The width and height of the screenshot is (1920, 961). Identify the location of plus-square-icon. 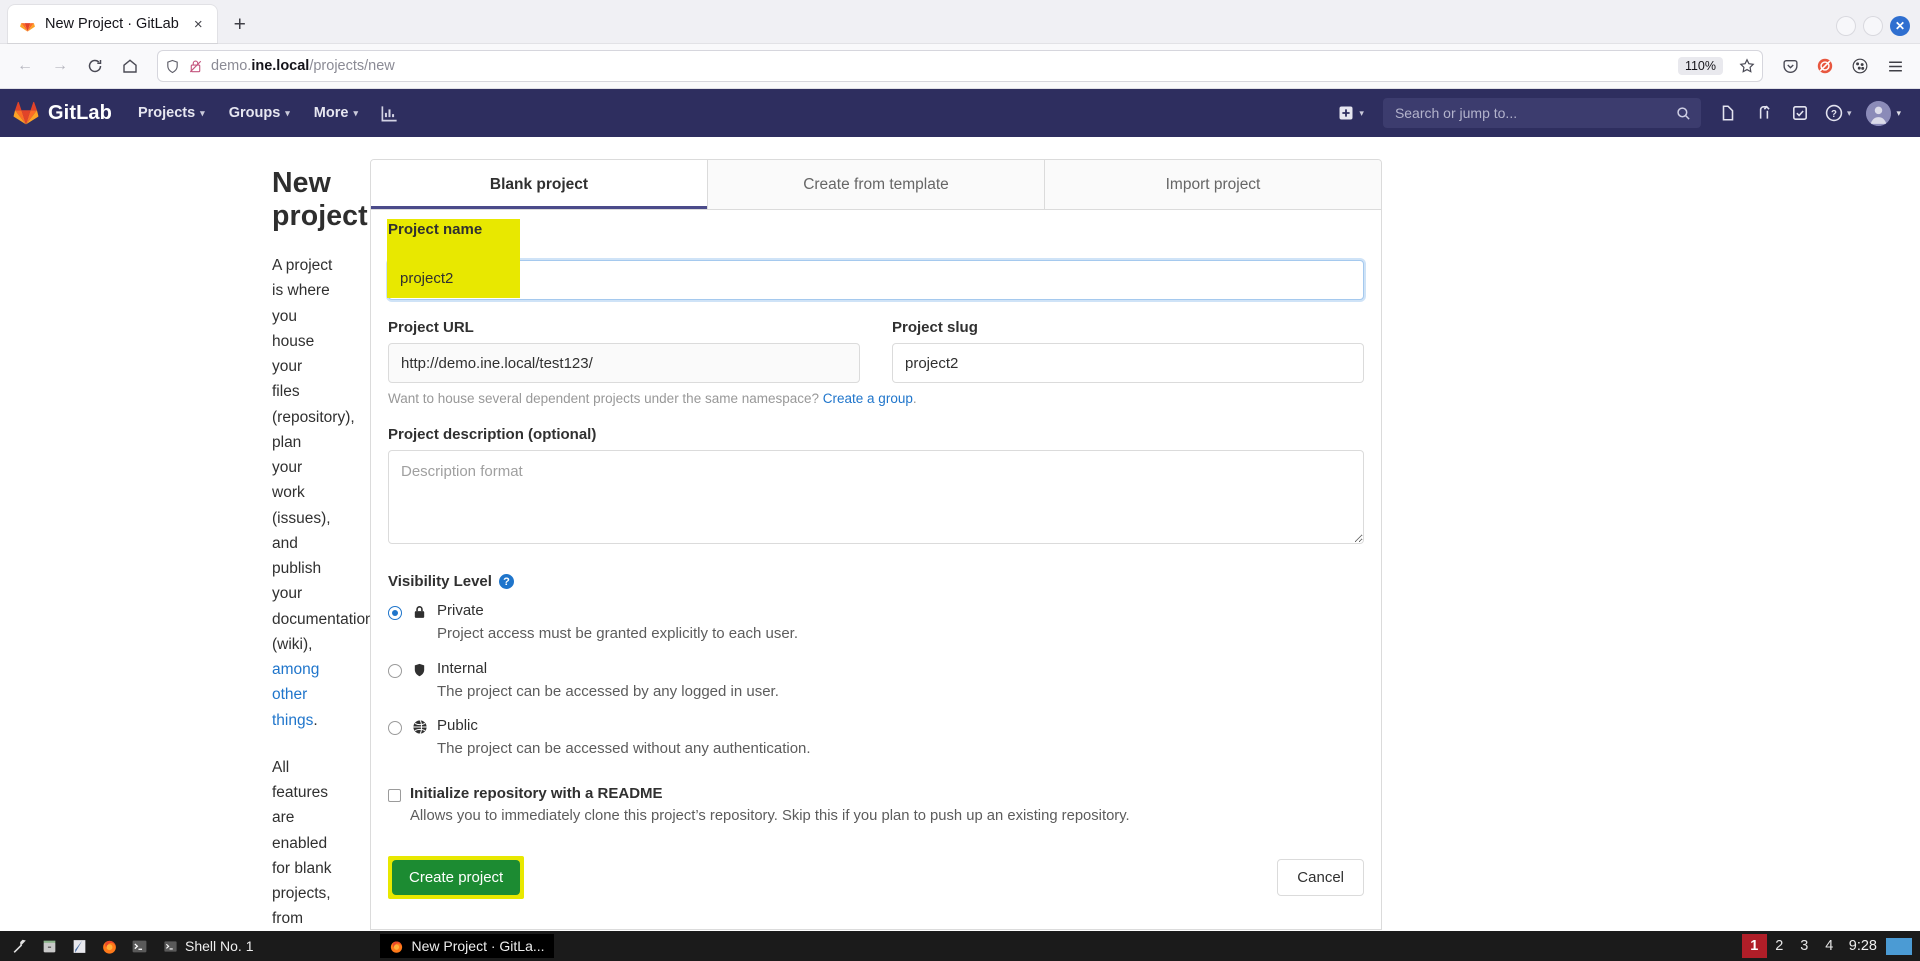
(1346, 113).